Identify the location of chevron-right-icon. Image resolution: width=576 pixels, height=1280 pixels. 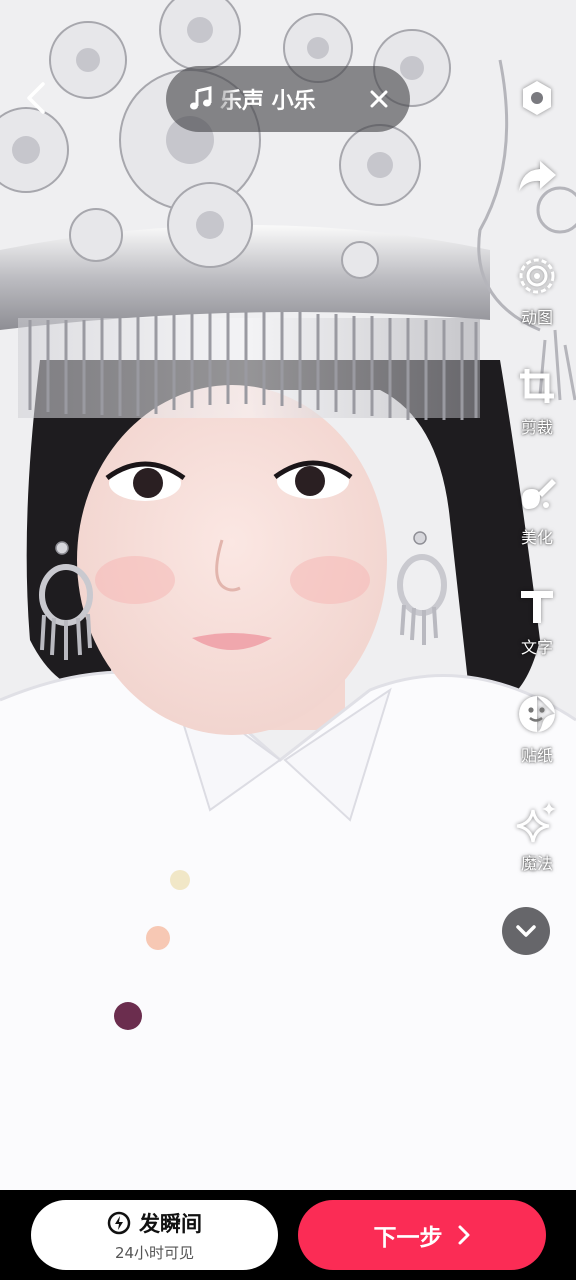
(463, 1235).